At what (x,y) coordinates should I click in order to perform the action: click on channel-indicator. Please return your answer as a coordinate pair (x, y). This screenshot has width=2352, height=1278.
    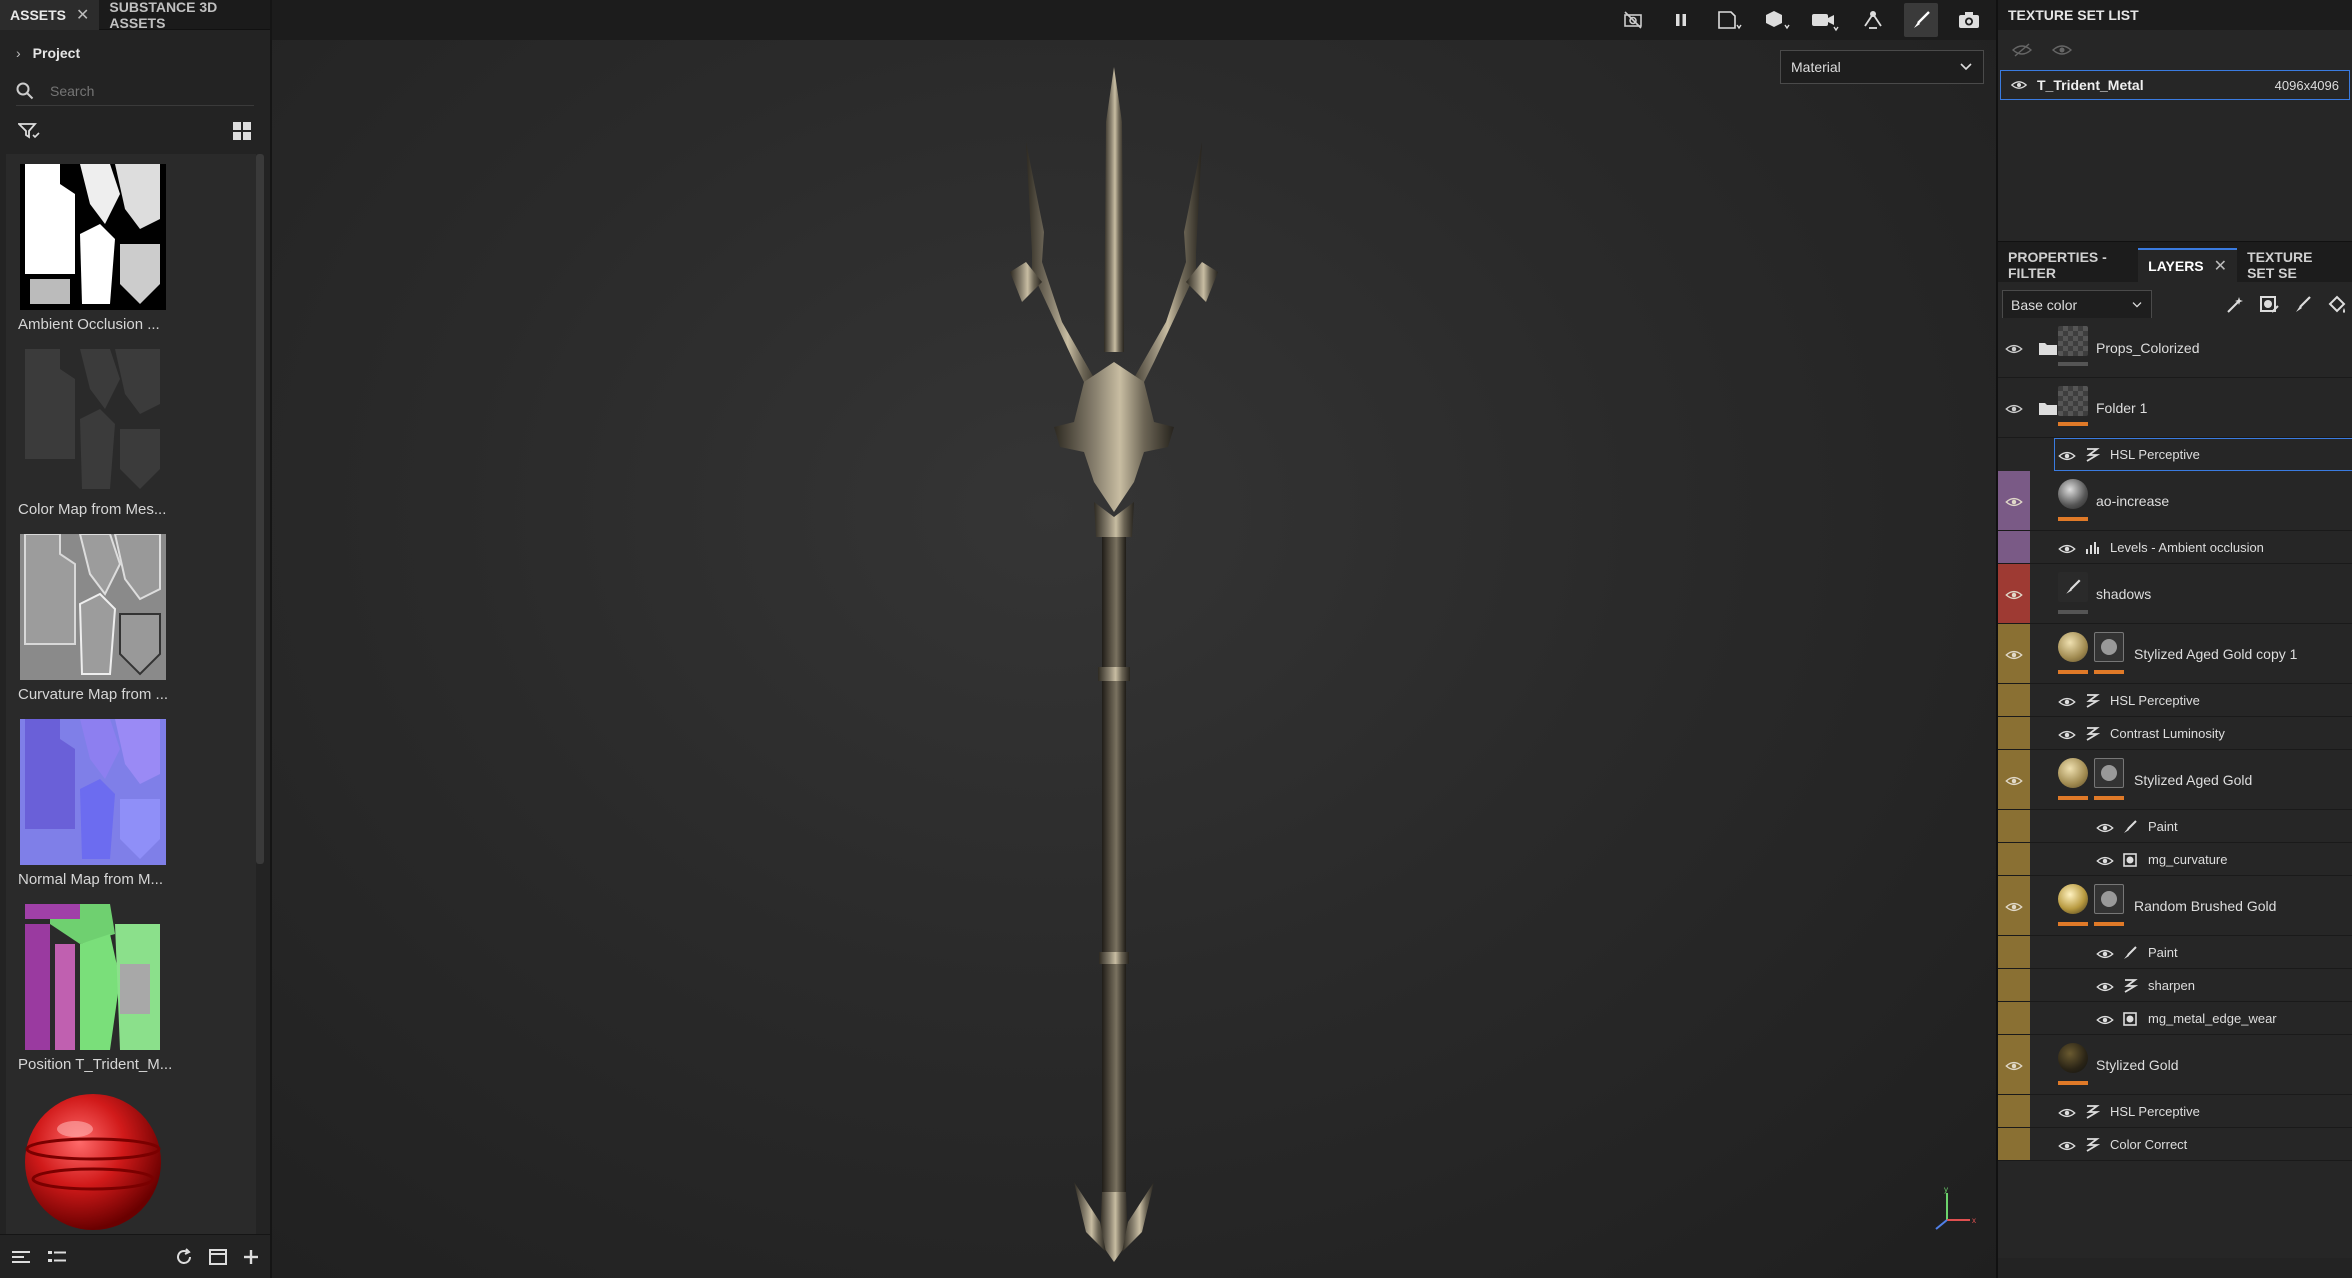
    Looking at the image, I should click on (2109, 672).